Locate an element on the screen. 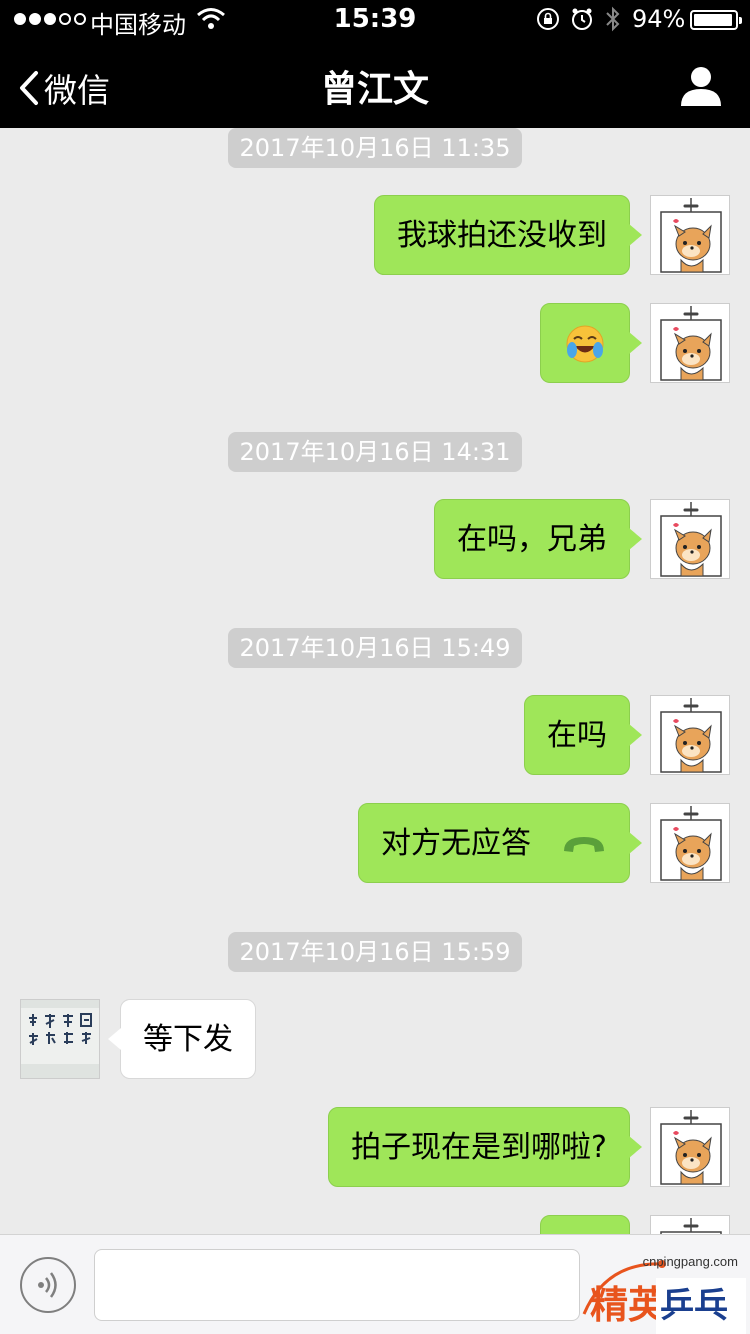  message-text: 我球拍还没收到 is located at coordinates (502, 235).